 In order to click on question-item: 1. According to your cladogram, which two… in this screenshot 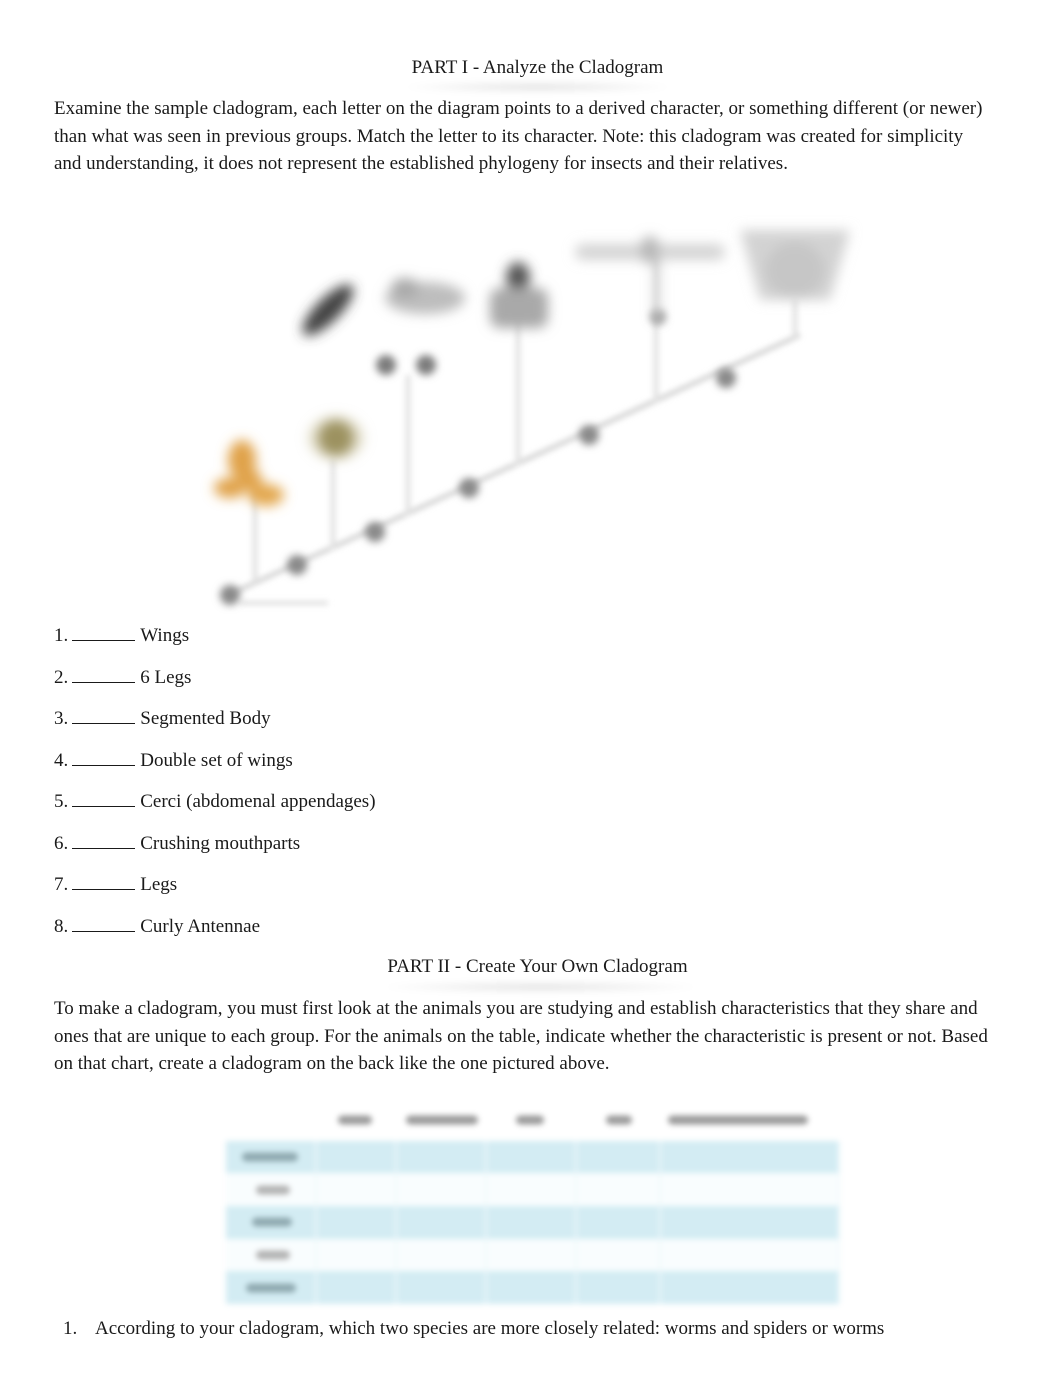, I will do `click(473, 1329)`.